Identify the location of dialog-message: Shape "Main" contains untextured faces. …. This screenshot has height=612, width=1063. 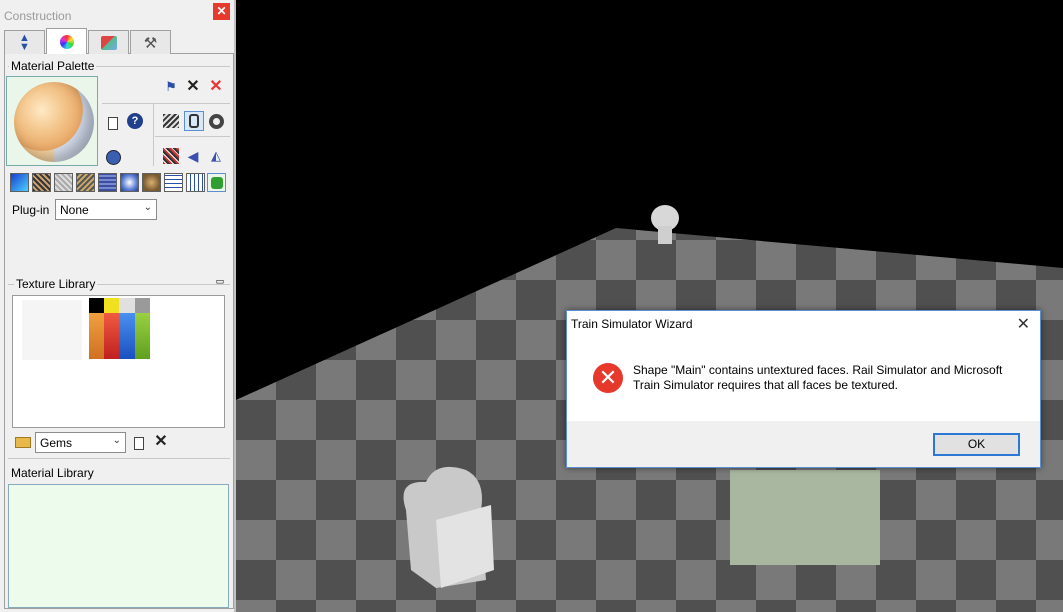
(818, 377).